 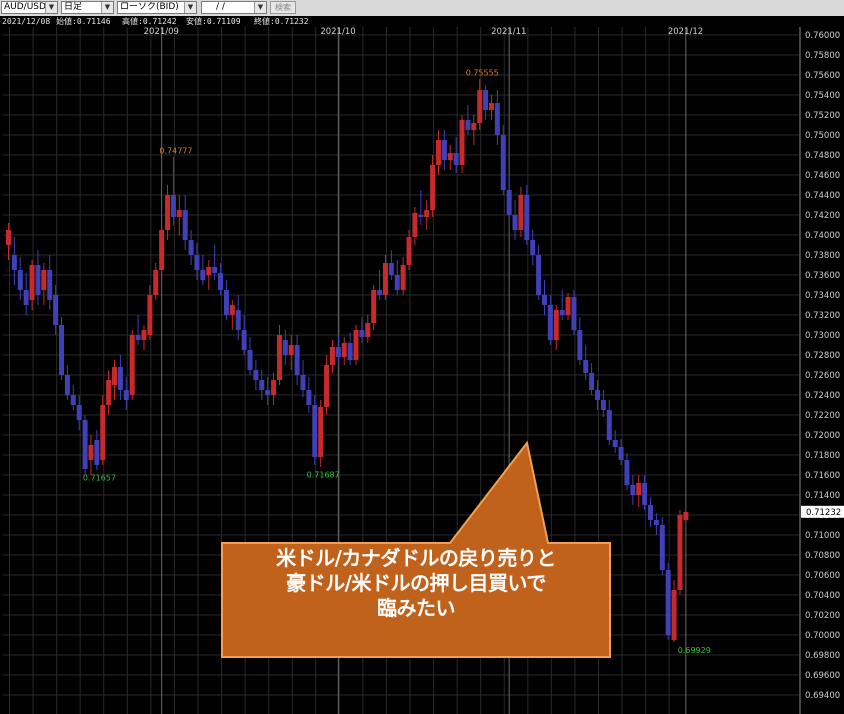 What do you see at coordinates (29, 7) in the screenshot?
I see `symbol-select: AUD/USD ▼` at bounding box center [29, 7].